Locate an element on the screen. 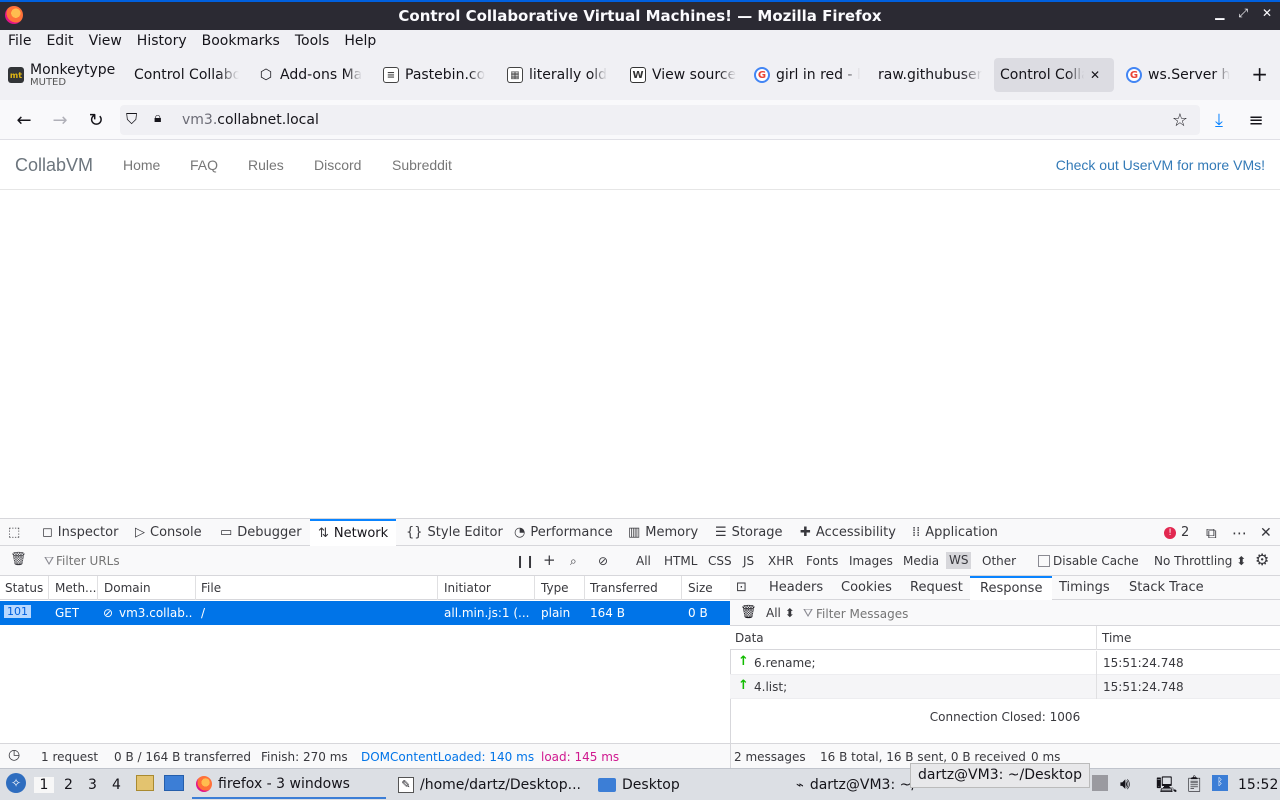 Image resolution: width=1280 pixels, height=800 pixels. tab-request: Request is located at coordinates (936, 588).